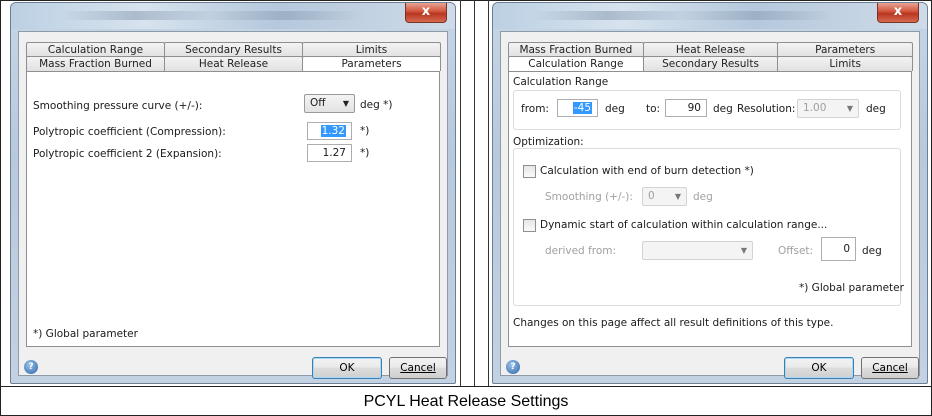  Describe the element at coordinates (535, 109) in the screenshot. I see `from-label: from:` at that location.